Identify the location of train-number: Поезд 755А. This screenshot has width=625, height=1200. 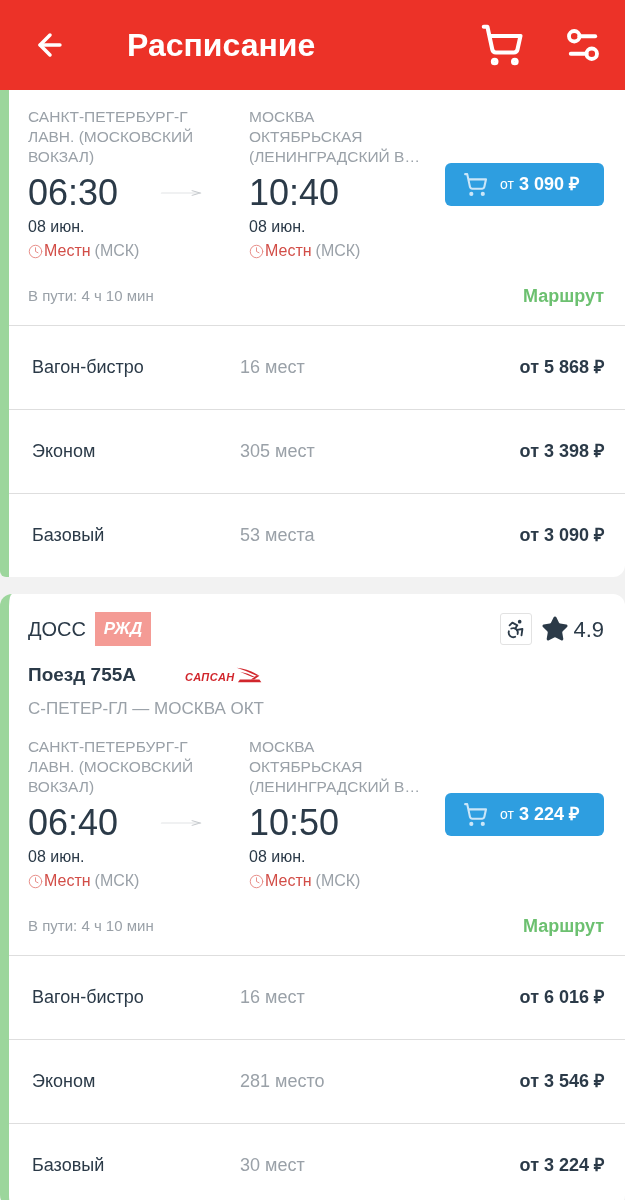
(83, 674).